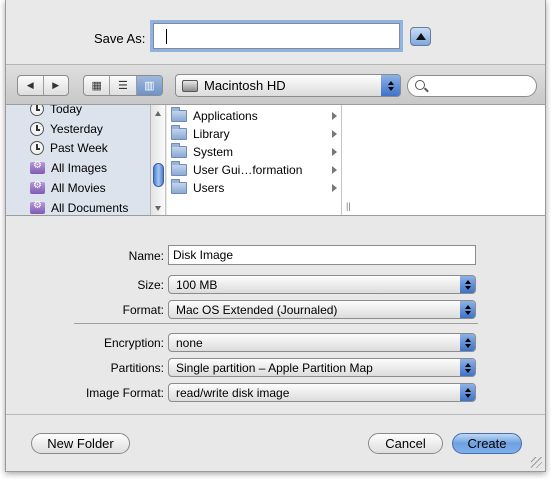 The image size is (551, 479). I want to click on location-popup: Macintosh HD, so click(288, 85).